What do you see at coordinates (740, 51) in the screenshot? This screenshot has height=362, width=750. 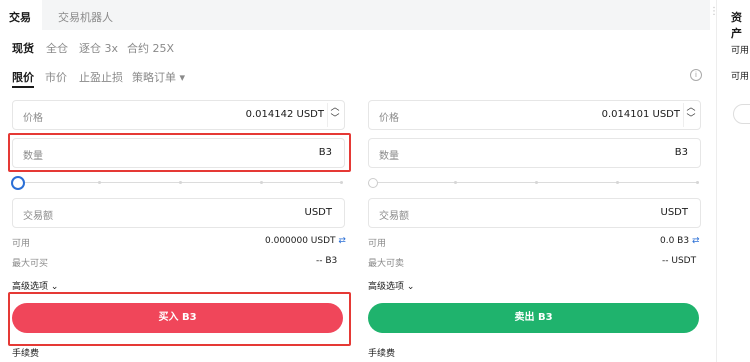 I see `asset-avail-1: 可用` at bounding box center [740, 51].